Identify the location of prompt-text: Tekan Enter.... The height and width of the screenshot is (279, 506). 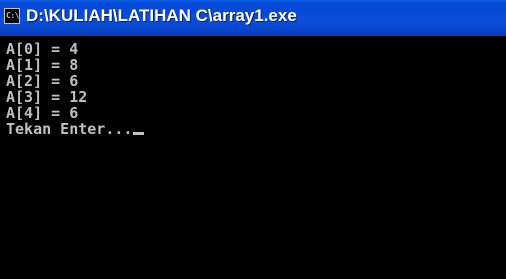
(69, 129).